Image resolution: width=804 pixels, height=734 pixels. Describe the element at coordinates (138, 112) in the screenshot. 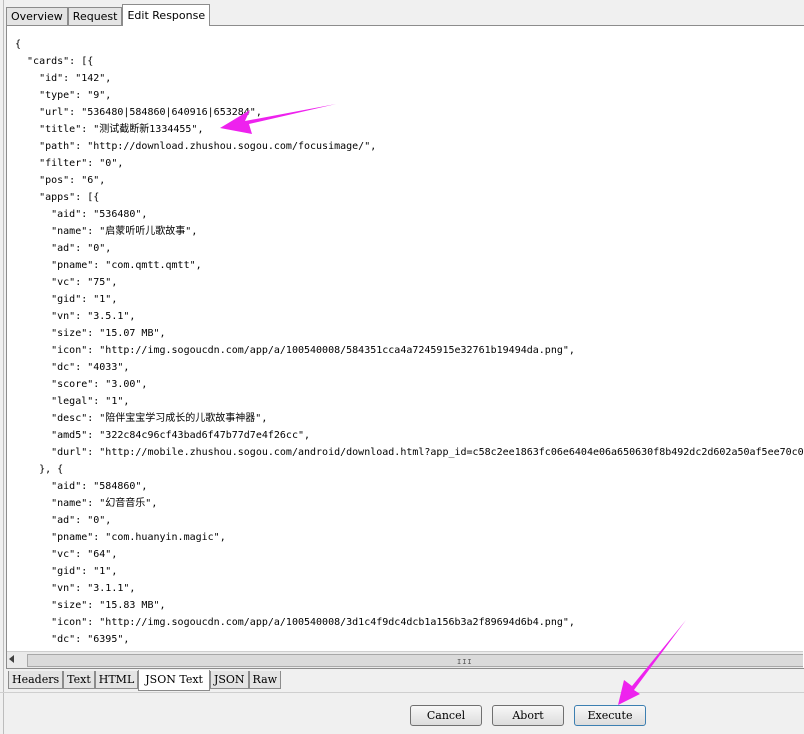

I see `json-line: "url": "536480|584860|640916|653284",` at that location.